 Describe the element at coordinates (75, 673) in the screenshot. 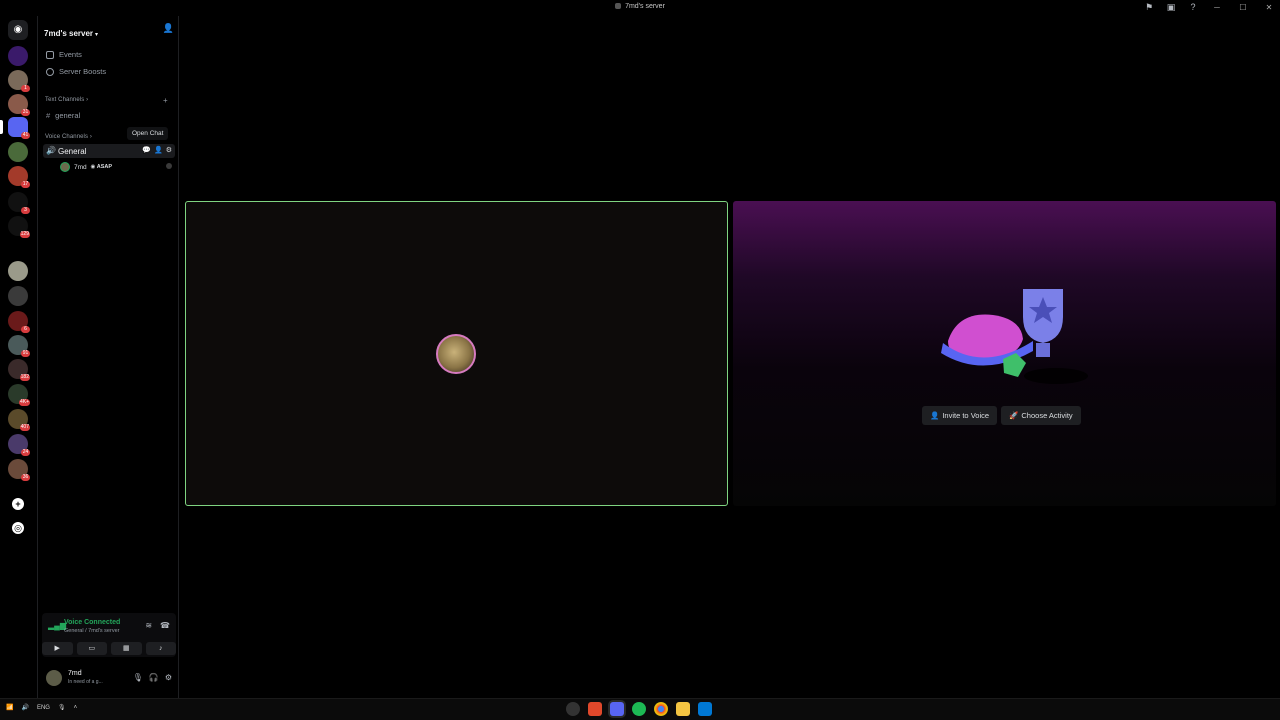

I see `username: 7md` at that location.